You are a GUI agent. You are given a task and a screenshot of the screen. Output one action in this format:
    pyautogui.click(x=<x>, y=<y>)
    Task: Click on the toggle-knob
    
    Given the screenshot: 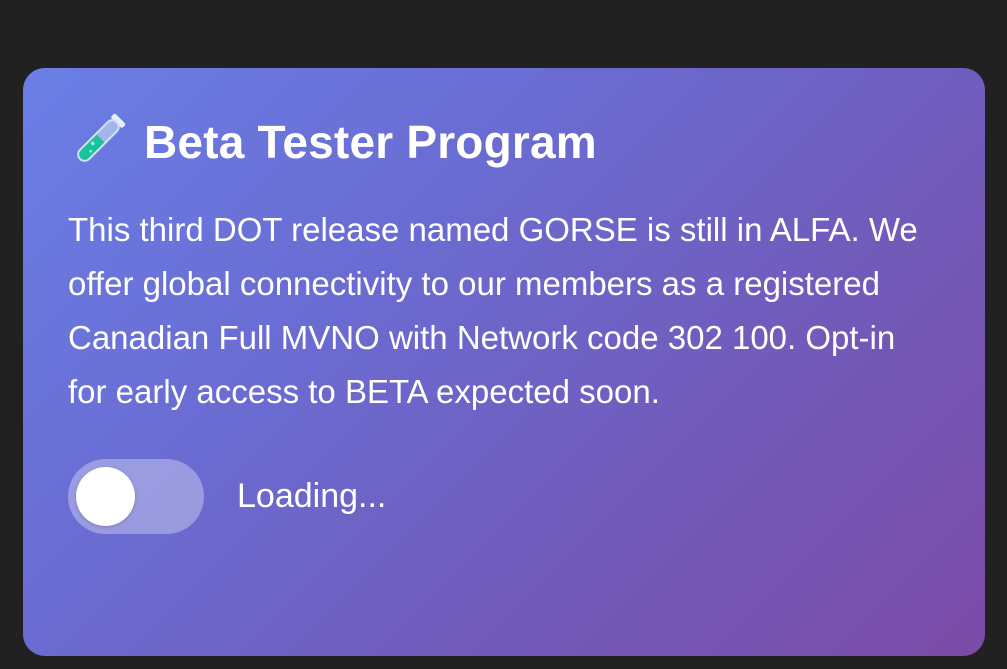 What is the action you would take?
    pyautogui.click(x=105, y=496)
    